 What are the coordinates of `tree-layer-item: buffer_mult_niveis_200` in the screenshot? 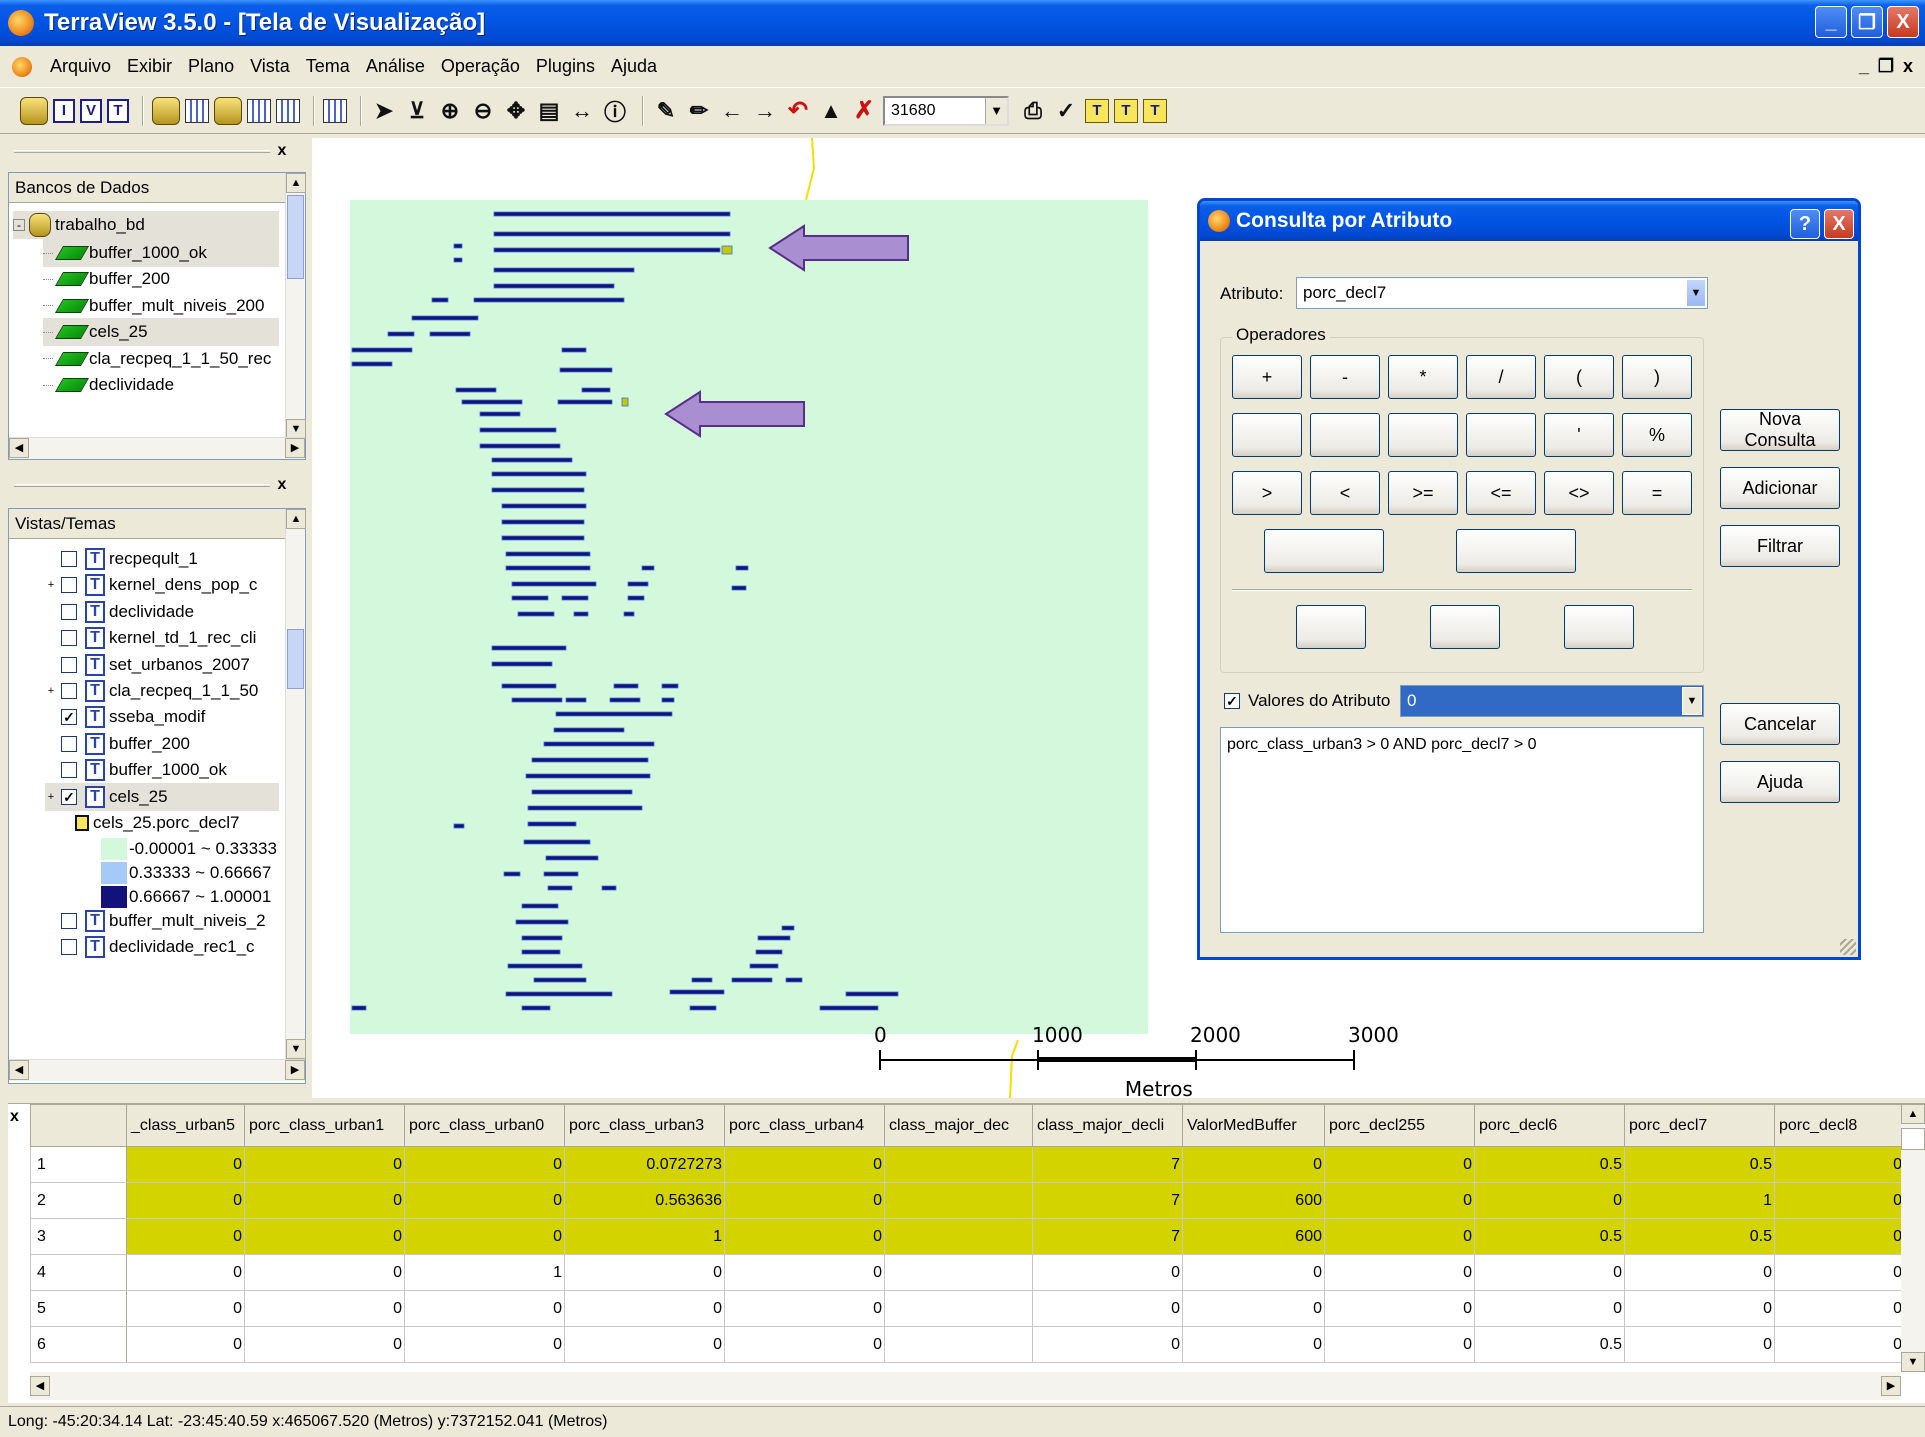 It's located at (161, 306).